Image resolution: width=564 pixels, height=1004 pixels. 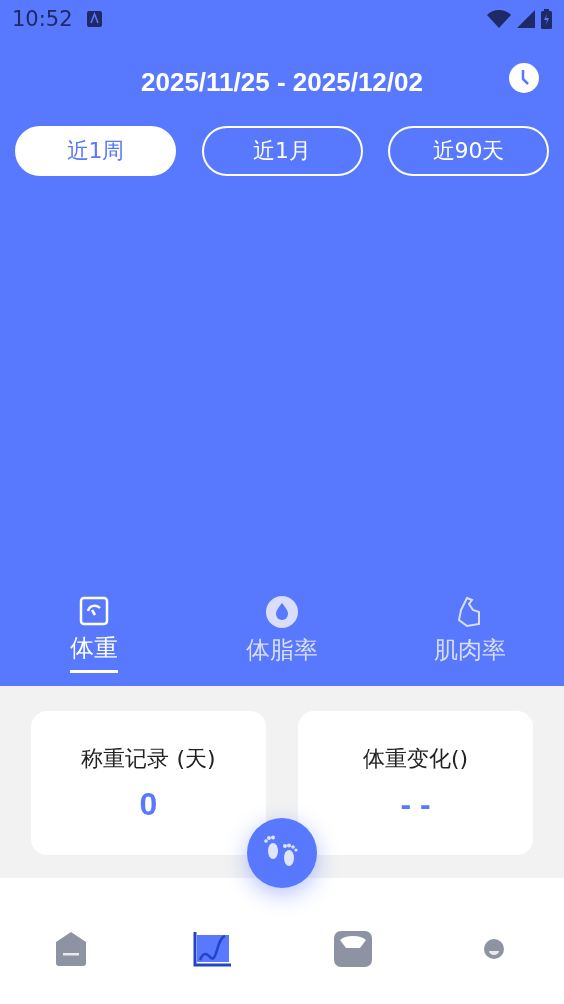 I want to click on stat-value: - -, so click(x=415, y=804).